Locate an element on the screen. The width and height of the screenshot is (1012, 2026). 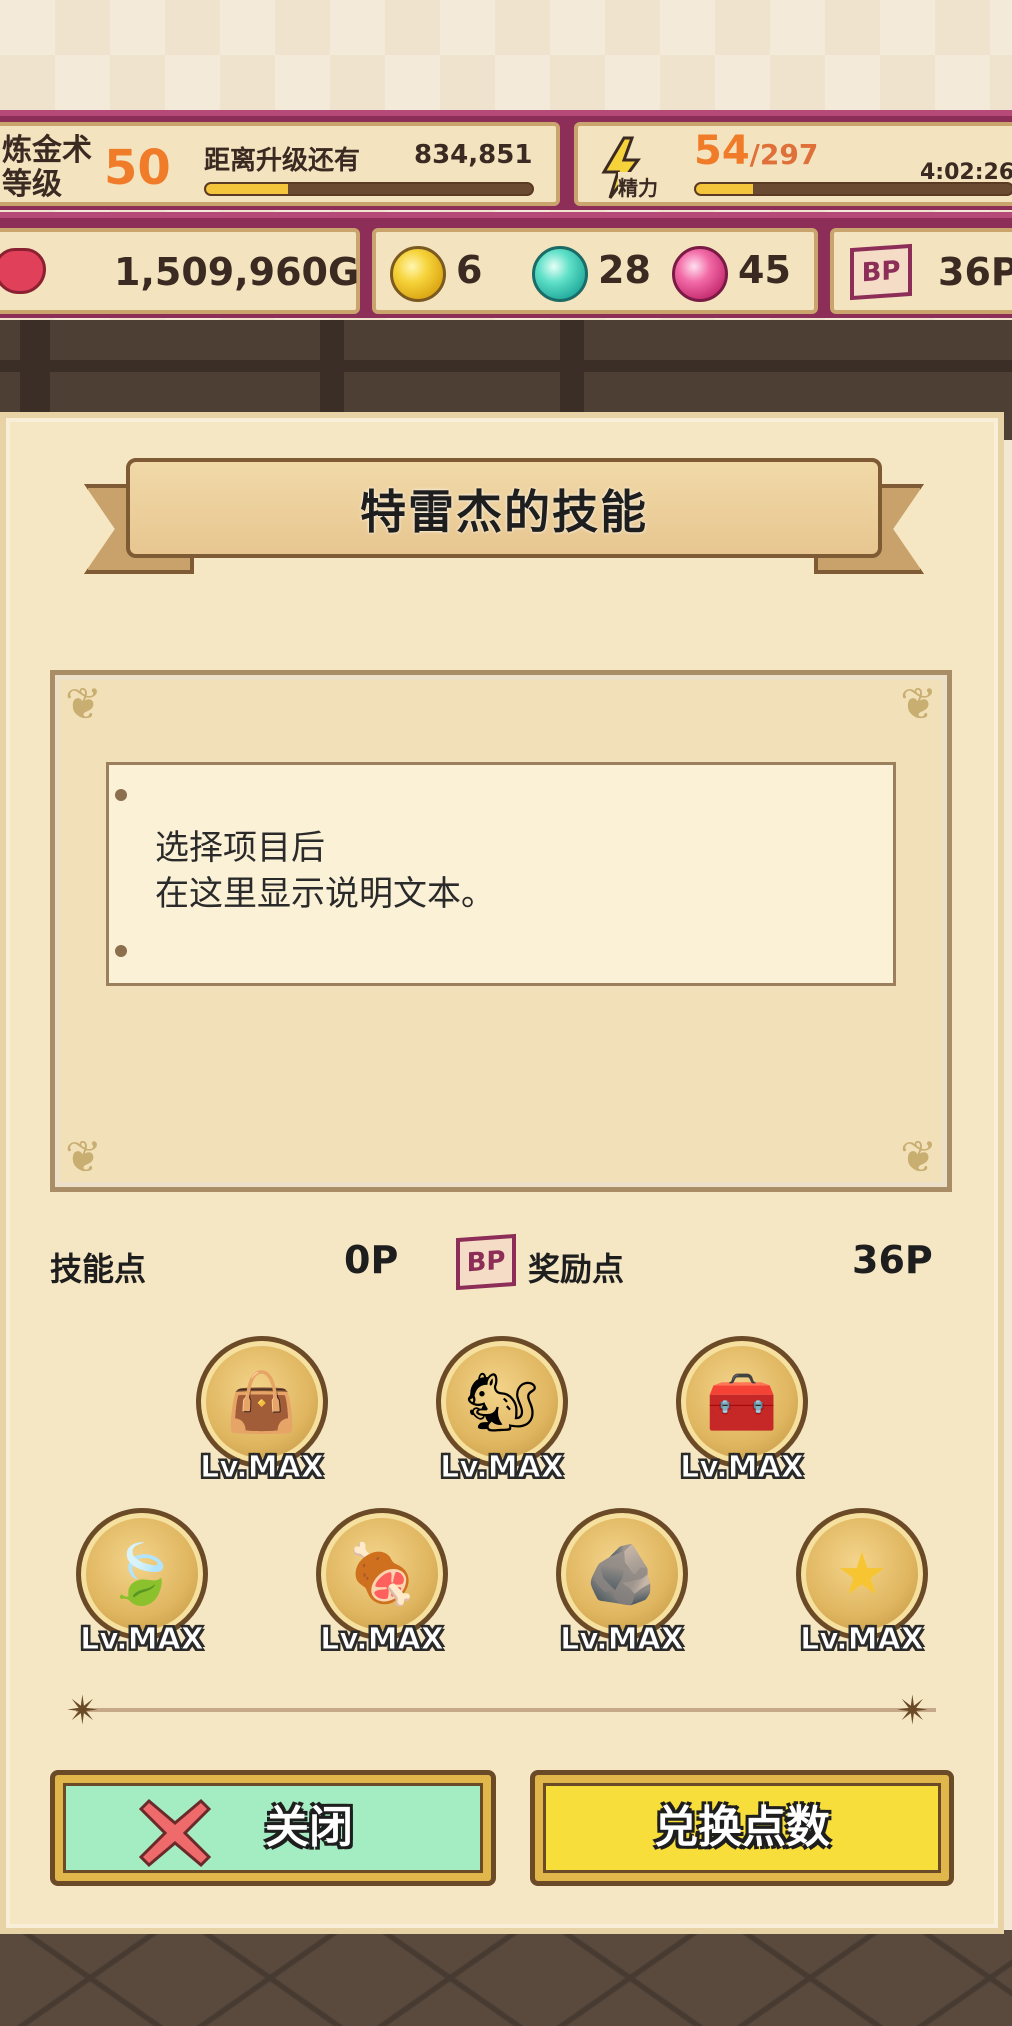
alchemy-level-label: 炼金术 等级 is located at coordinates (47, 167).